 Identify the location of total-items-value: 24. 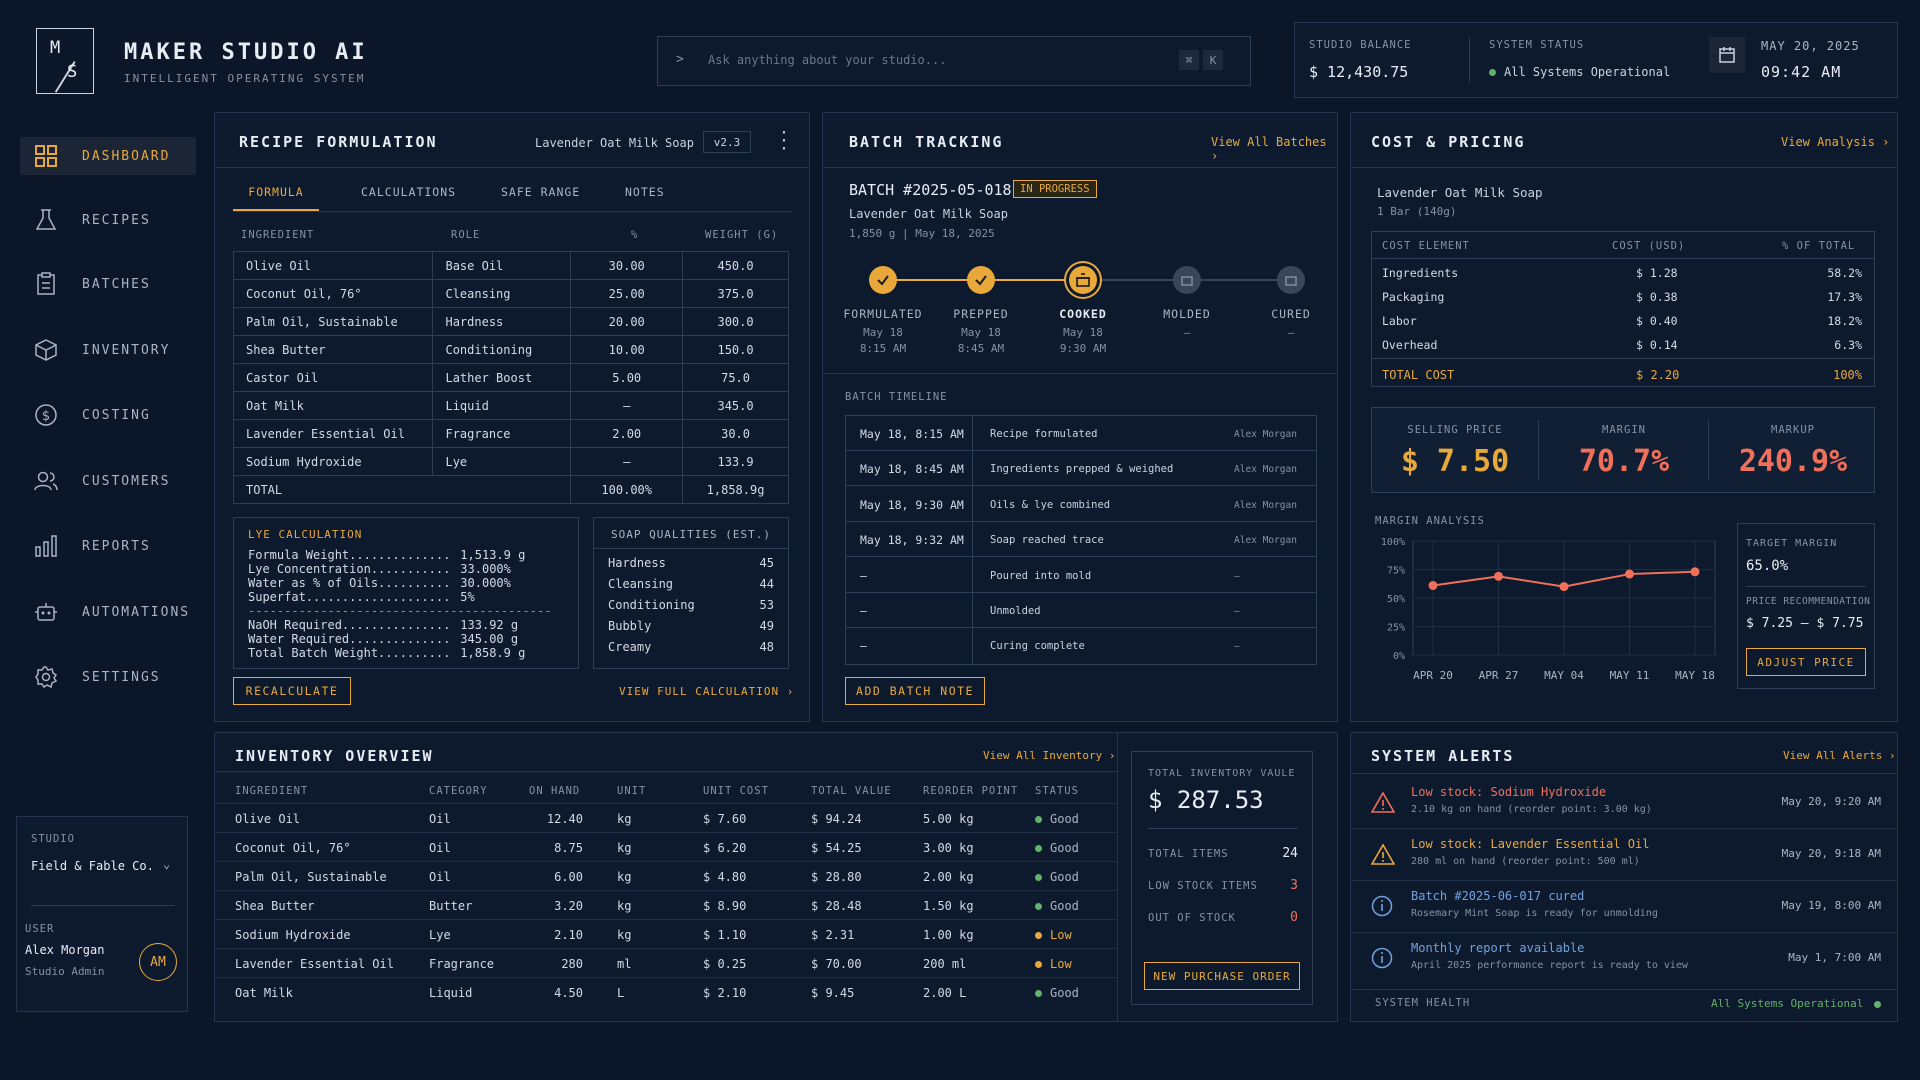
(1290, 853).